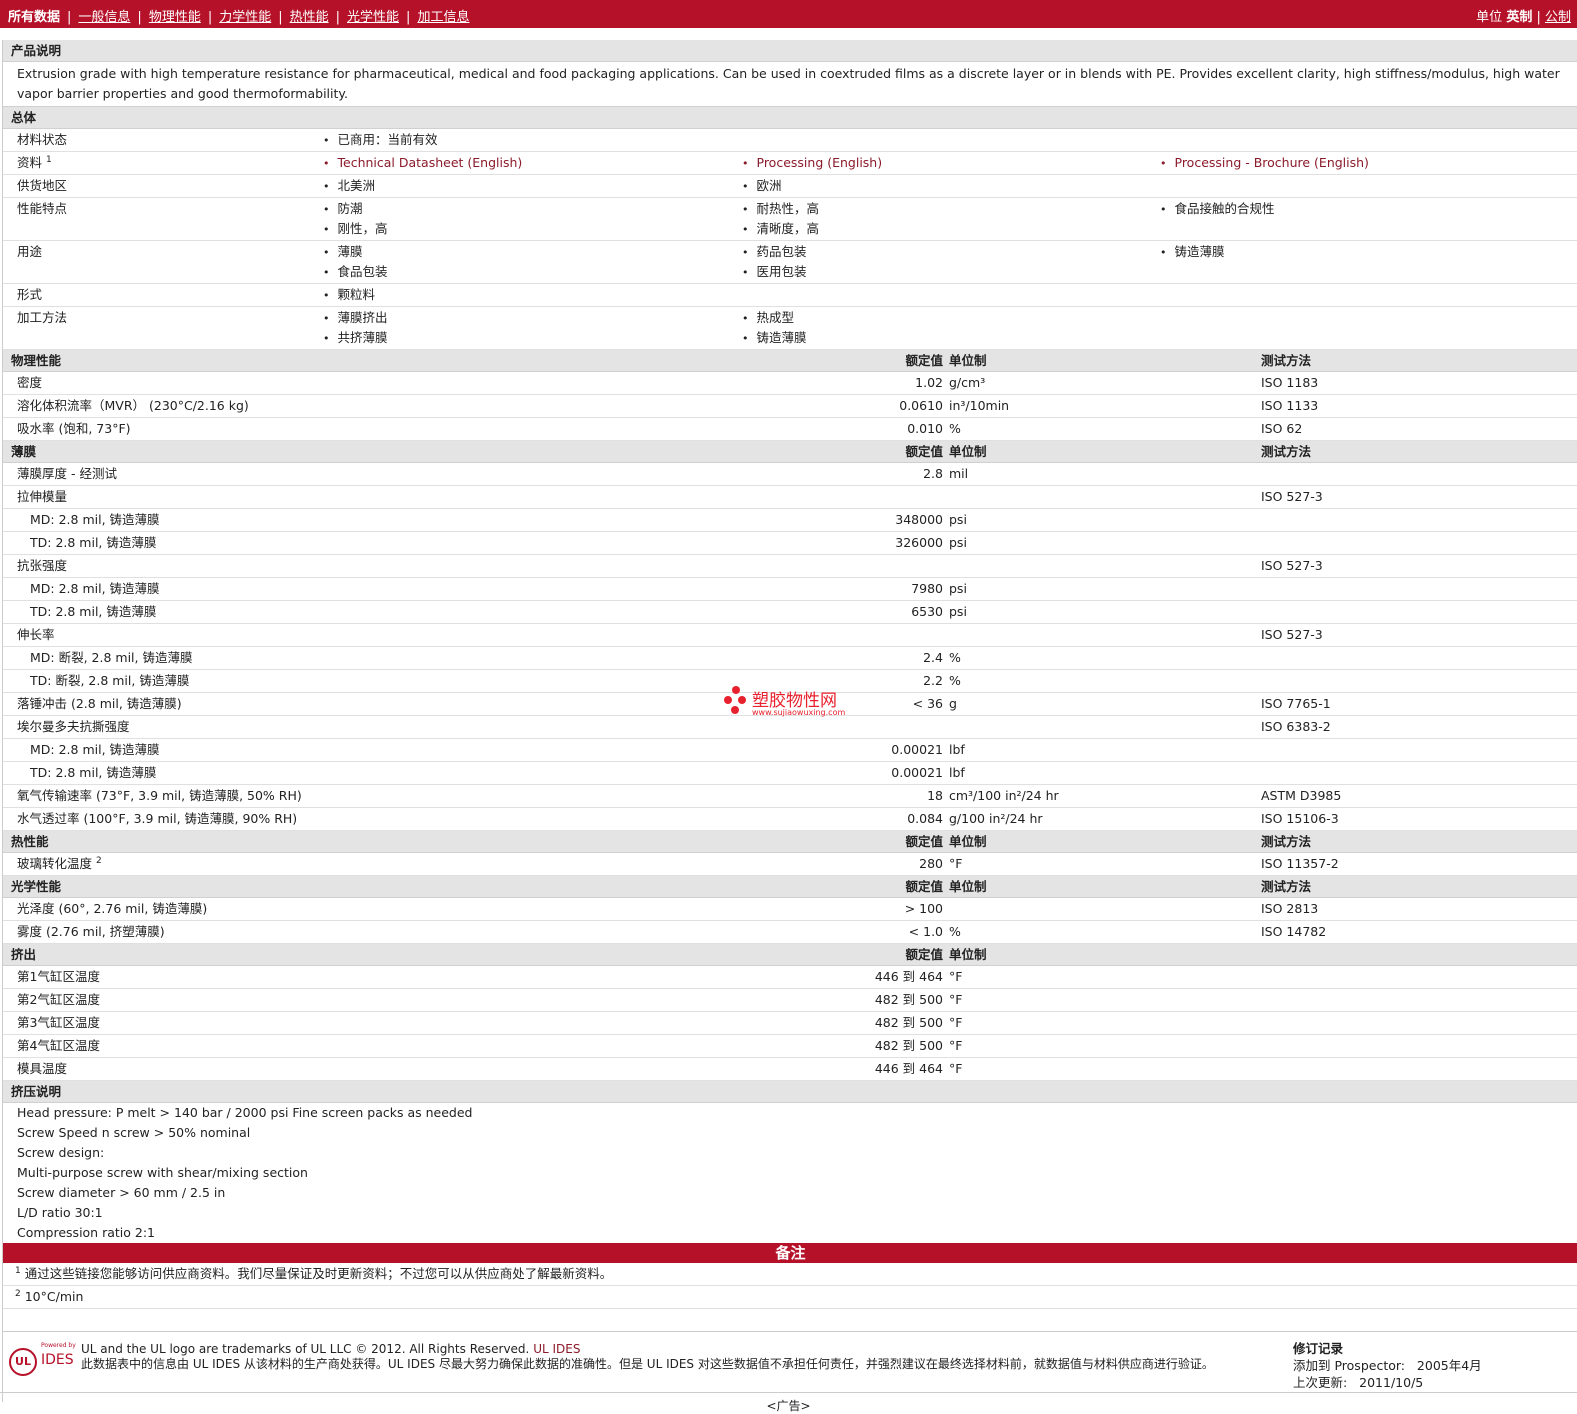 This screenshot has width=1577, height=1414. I want to click on unit-english-selected: 英制, so click(1519, 17).